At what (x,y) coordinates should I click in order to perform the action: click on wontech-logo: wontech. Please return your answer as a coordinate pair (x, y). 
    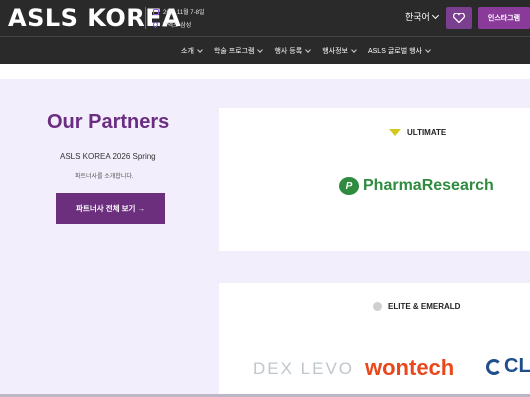
    Looking at the image, I should click on (409, 368).